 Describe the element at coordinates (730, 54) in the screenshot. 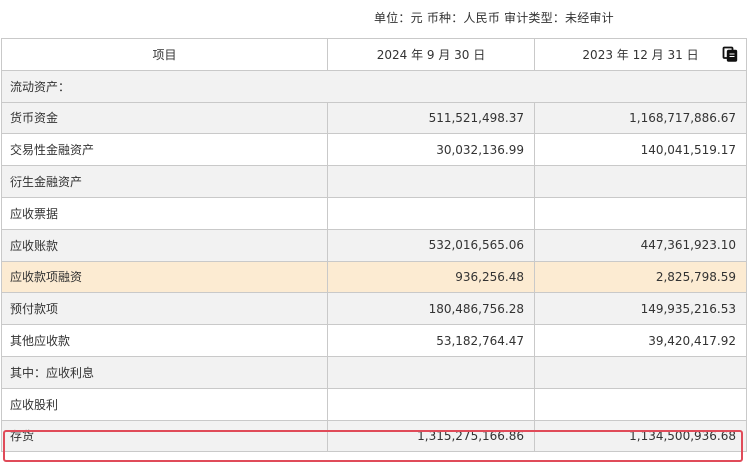

I see `copy-icon` at that location.